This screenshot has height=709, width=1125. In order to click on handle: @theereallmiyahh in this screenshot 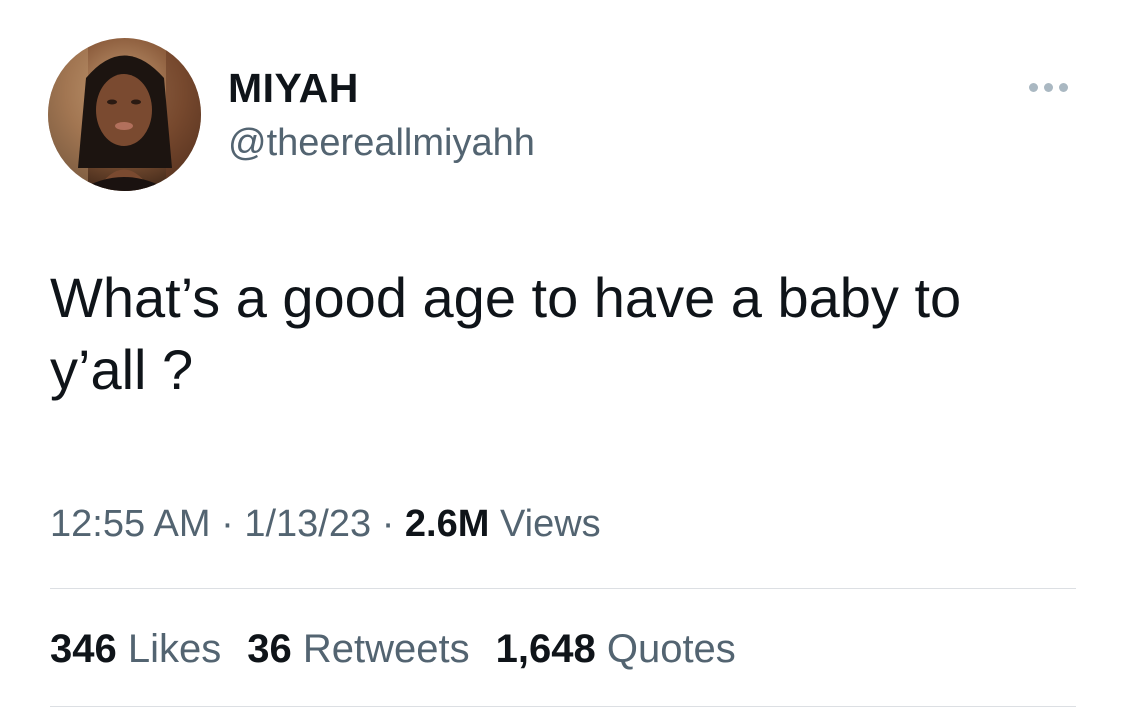, I will do `click(381, 143)`.